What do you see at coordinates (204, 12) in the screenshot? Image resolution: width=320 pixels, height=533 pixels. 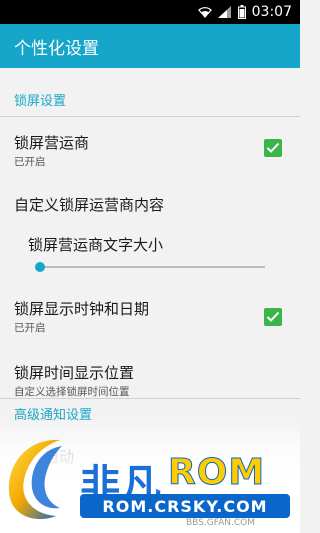 I see `wifi-icon` at bounding box center [204, 12].